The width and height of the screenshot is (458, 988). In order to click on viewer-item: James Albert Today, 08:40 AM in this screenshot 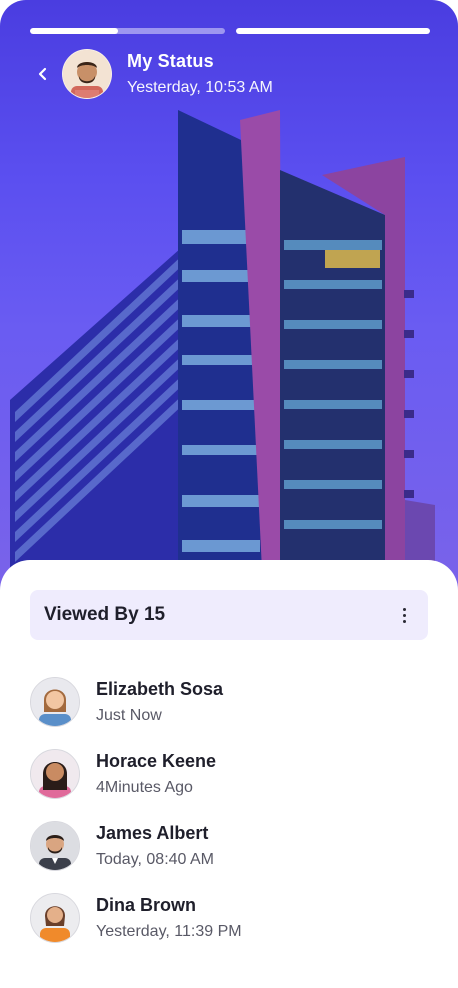, I will do `click(230, 846)`.